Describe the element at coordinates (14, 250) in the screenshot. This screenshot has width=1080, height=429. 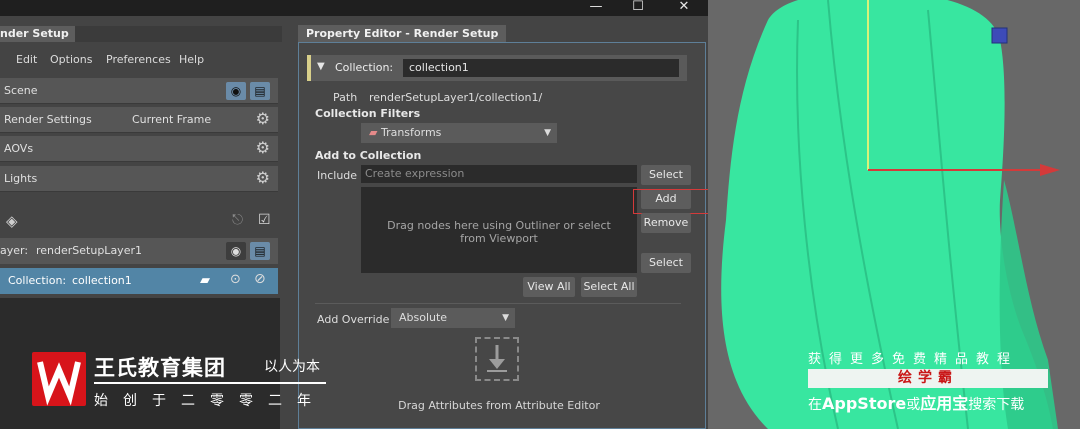
I see `layer-prefix: ayer:` at that location.